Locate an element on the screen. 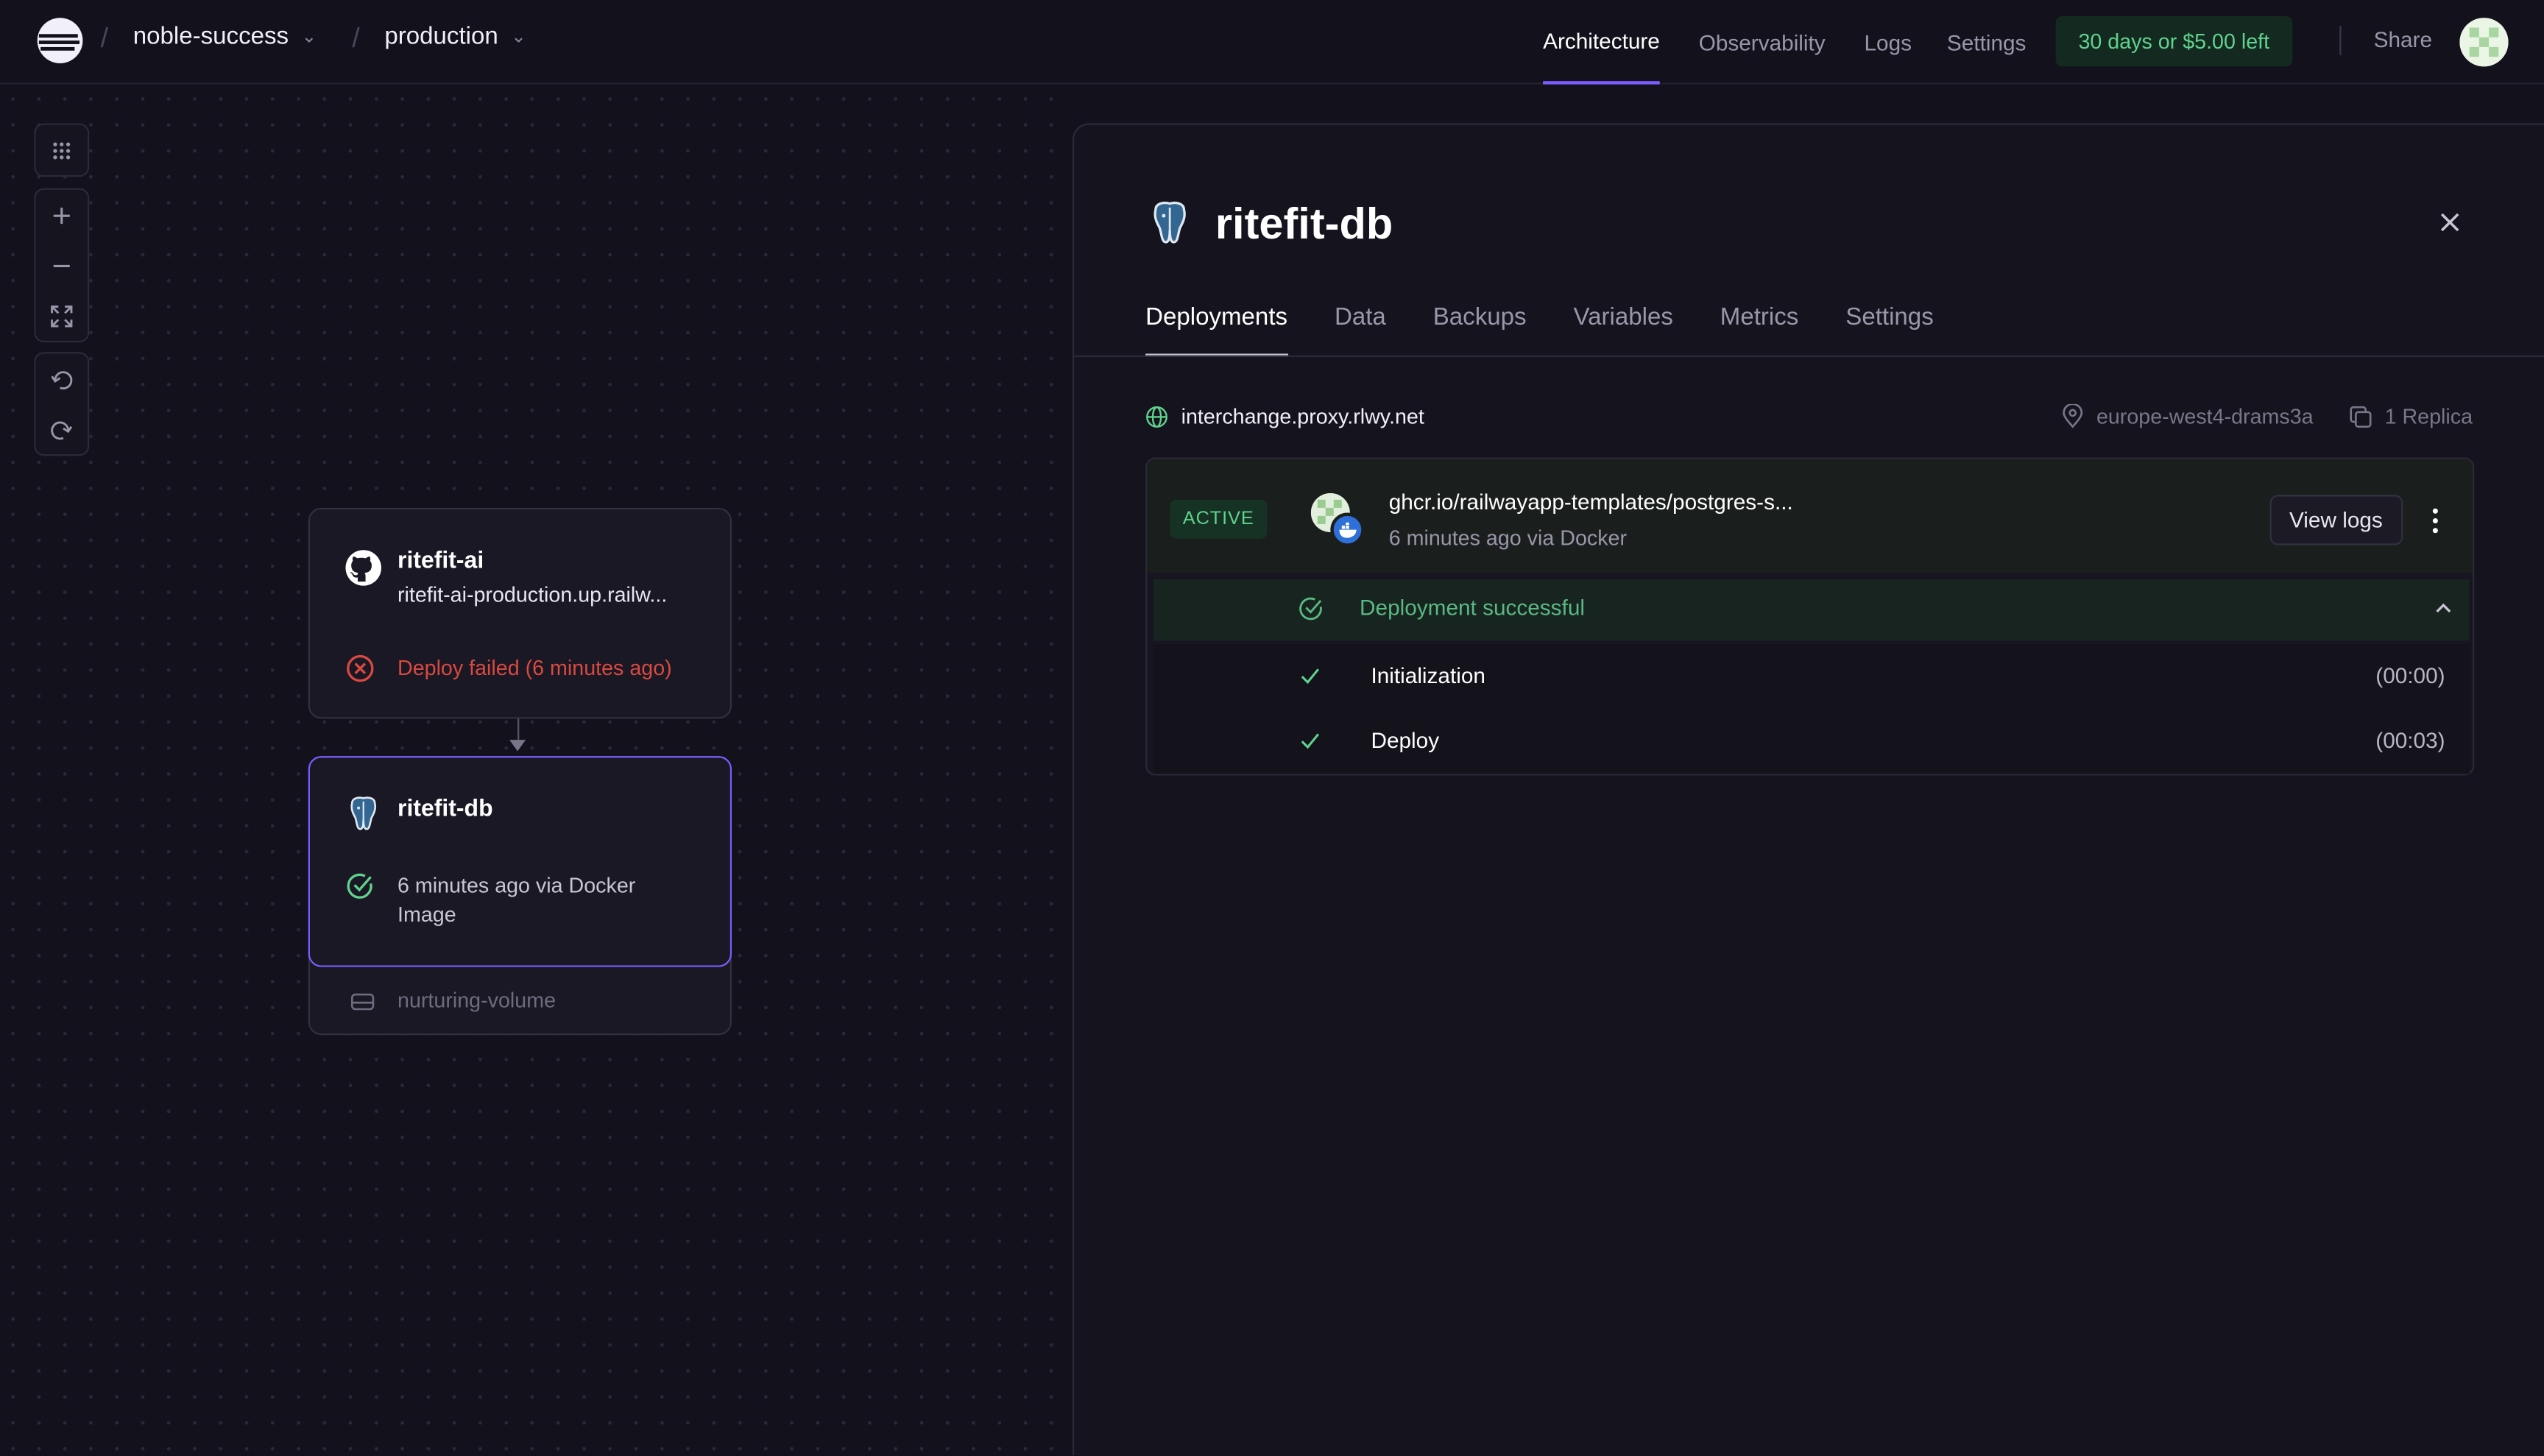 The height and width of the screenshot is (1456, 2544). nav-settings: Settings is located at coordinates (1987, 42).